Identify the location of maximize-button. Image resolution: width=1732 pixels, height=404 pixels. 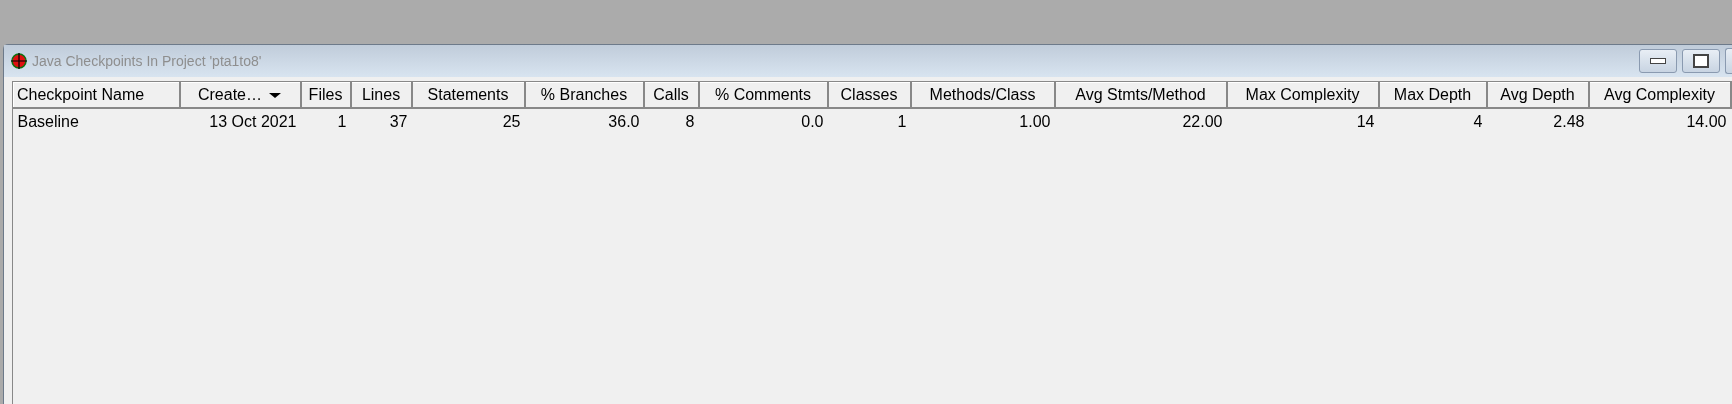
(1701, 61).